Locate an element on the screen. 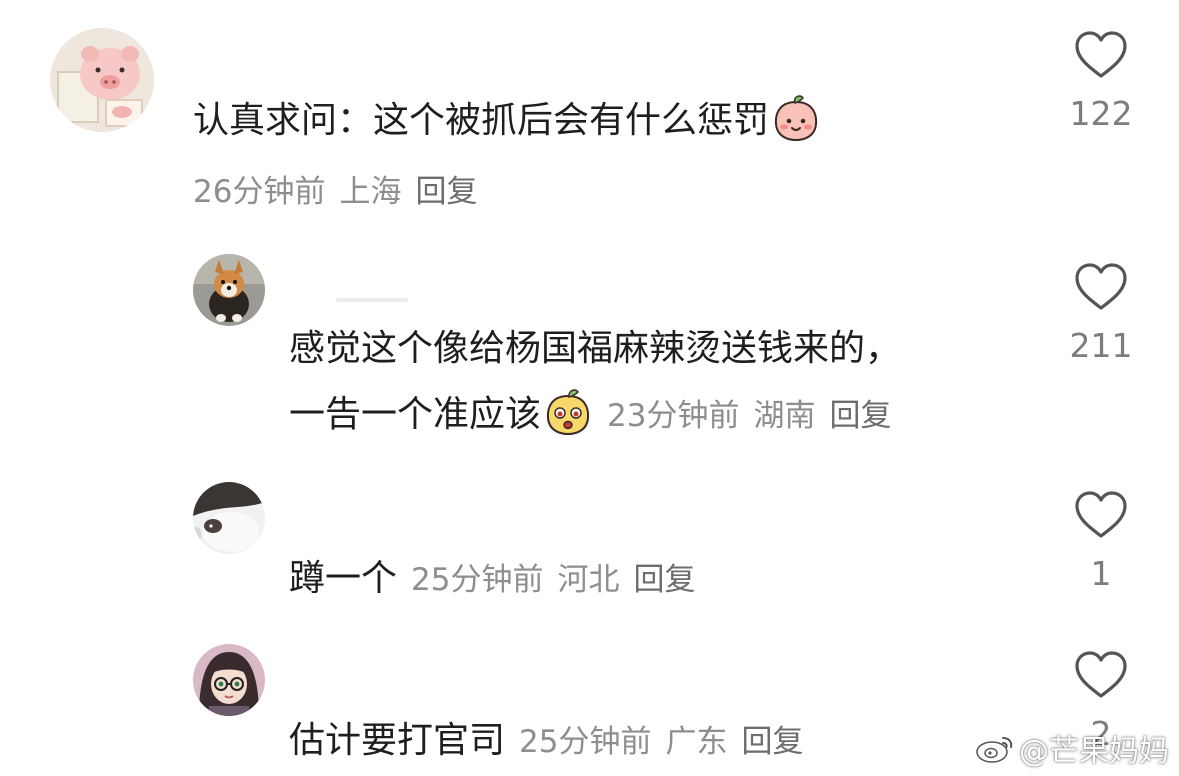 This screenshot has width=1179, height=776. comment-text-line-1: 感觉这个像给杨国福麻辣烫送钱来的， is located at coordinates (595, 348).